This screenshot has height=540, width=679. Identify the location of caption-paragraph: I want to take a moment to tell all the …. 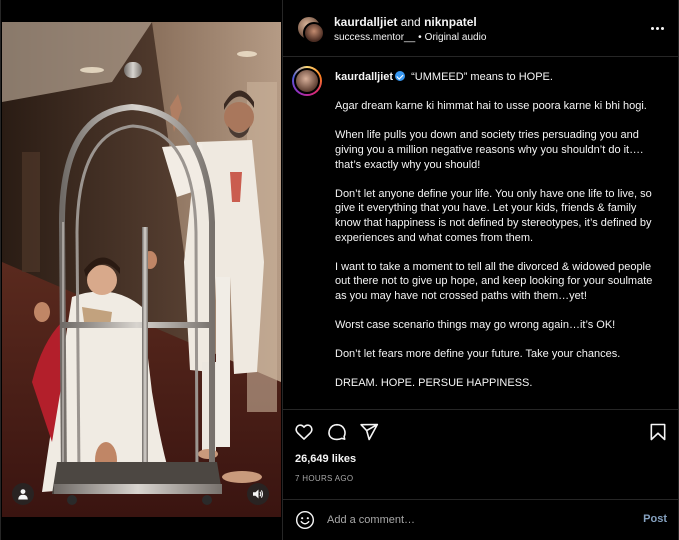
(494, 281).